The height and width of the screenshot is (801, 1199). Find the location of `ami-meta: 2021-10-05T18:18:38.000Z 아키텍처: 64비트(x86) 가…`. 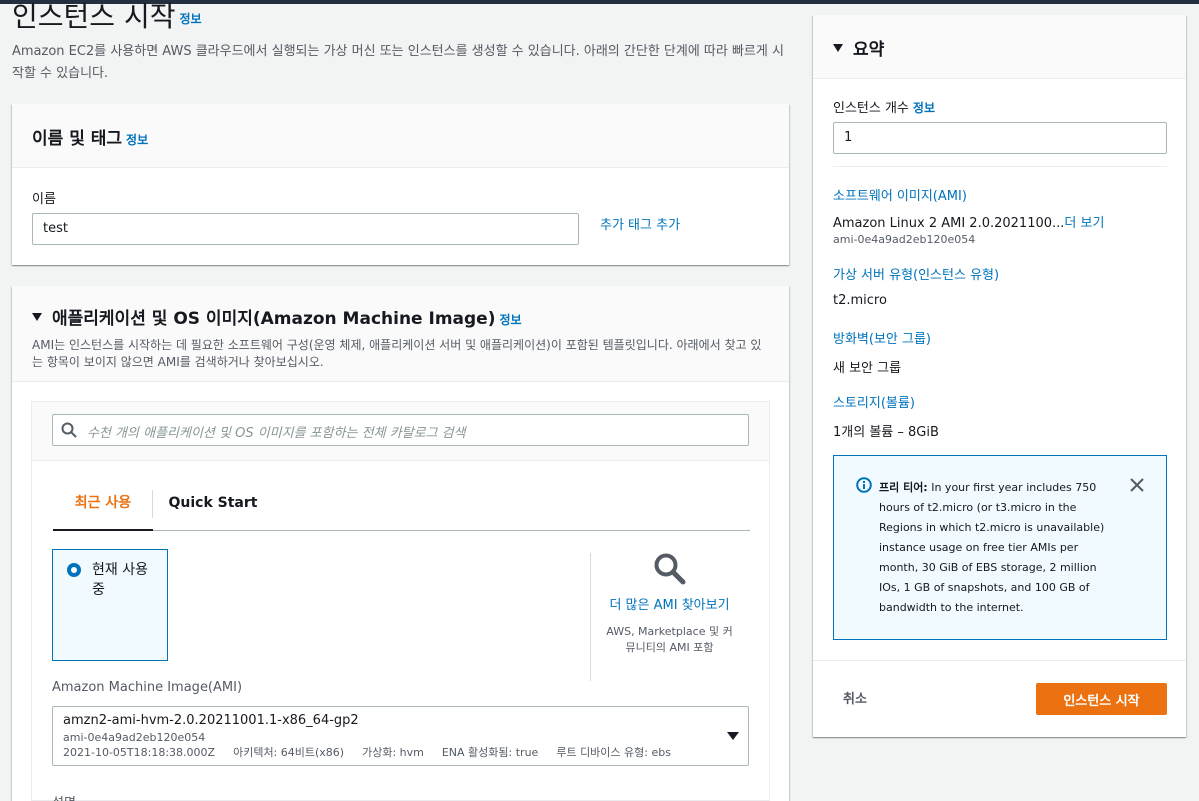

ami-meta: 2021-10-05T18:18:38.000Z 아키텍처: 64비트(x86) 가… is located at coordinates (400, 753).